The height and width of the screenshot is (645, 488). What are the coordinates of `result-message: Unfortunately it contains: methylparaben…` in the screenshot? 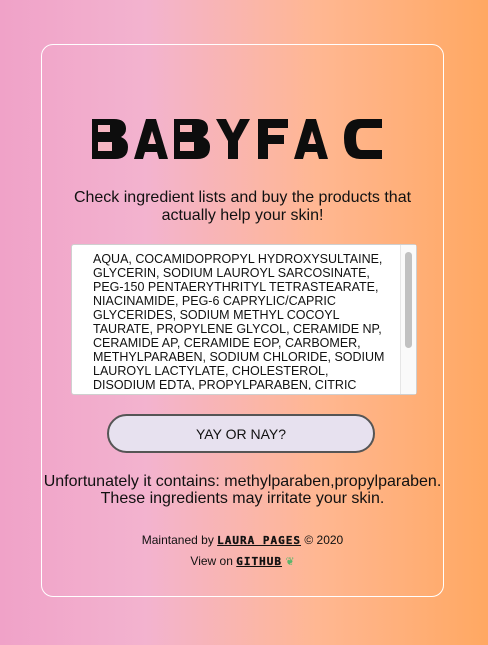 It's located at (242, 490).